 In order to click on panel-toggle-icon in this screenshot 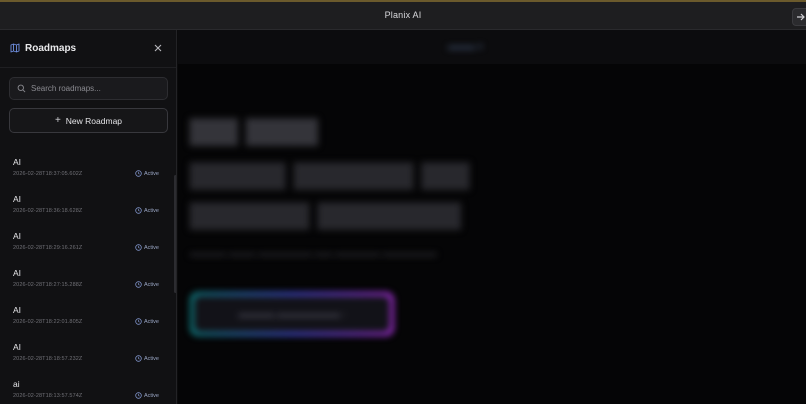, I will do `click(801, 17)`.